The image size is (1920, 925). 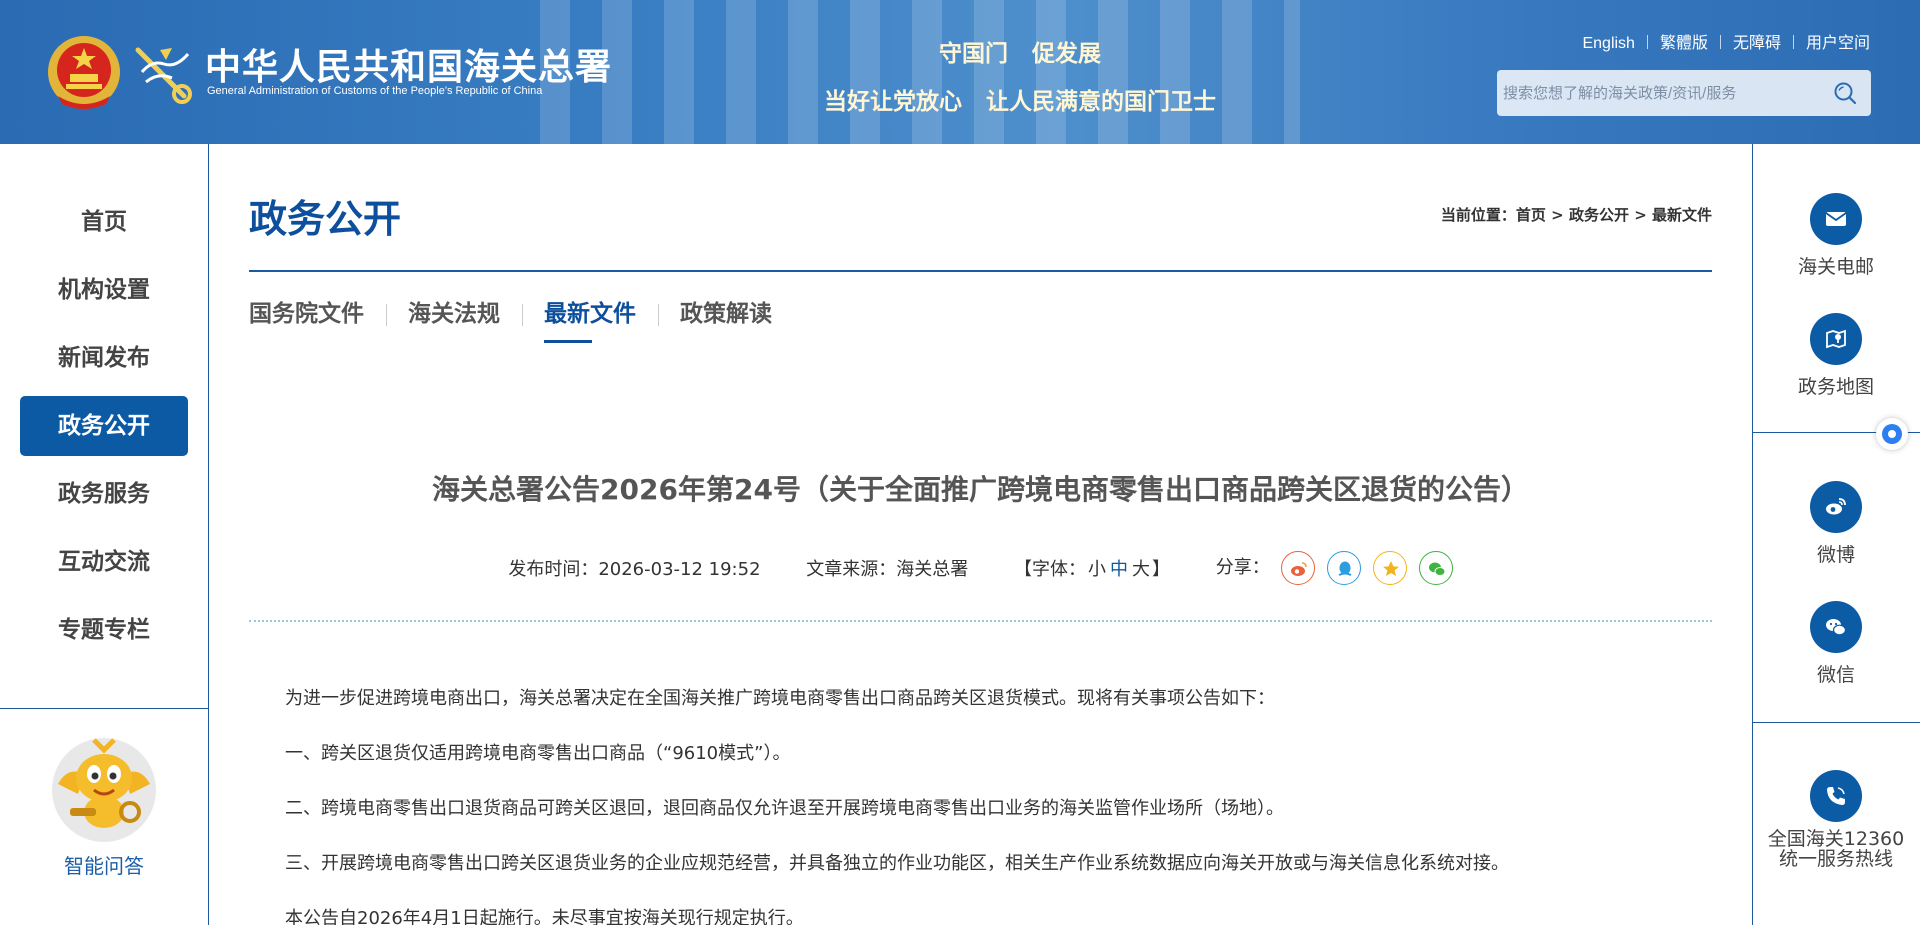 What do you see at coordinates (538, 753) in the screenshot?
I see `article-paragraph: 一、跨关区退货仅适用跨境电商零售出口商品（“9610模式”）。` at bounding box center [538, 753].